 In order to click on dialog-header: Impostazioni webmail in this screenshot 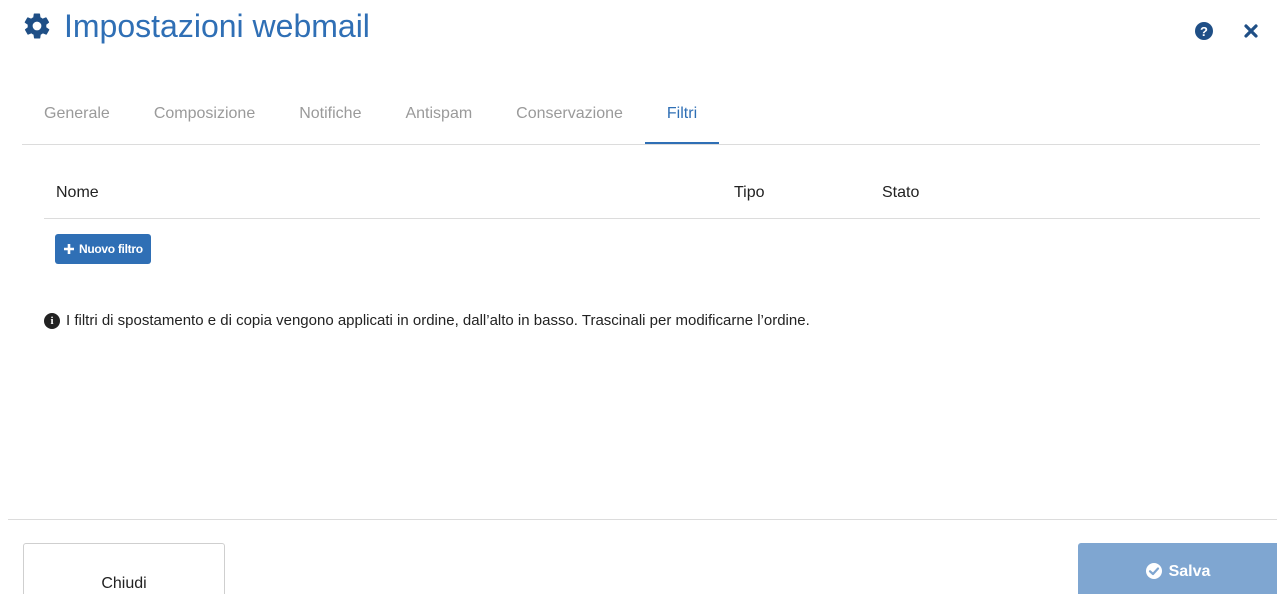, I will do `click(196, 26)`.